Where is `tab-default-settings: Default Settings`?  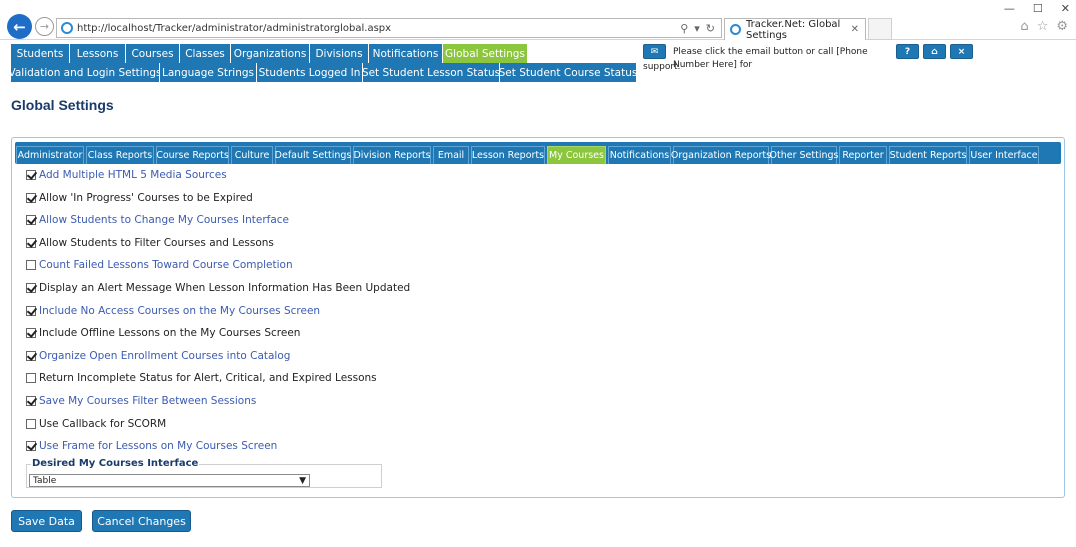 tab-default-settings: Default Settings is located at coordinates (313, 155).